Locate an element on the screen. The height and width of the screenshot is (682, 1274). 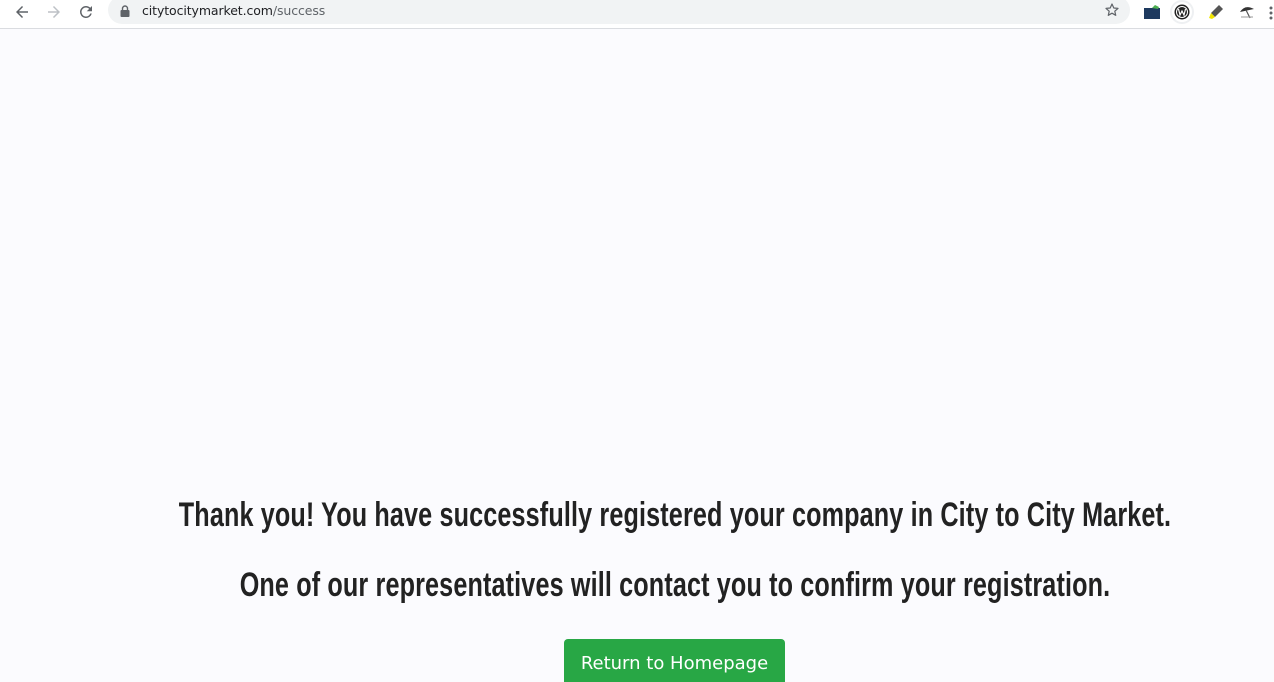
back-button is located at coordinates (22, 12).